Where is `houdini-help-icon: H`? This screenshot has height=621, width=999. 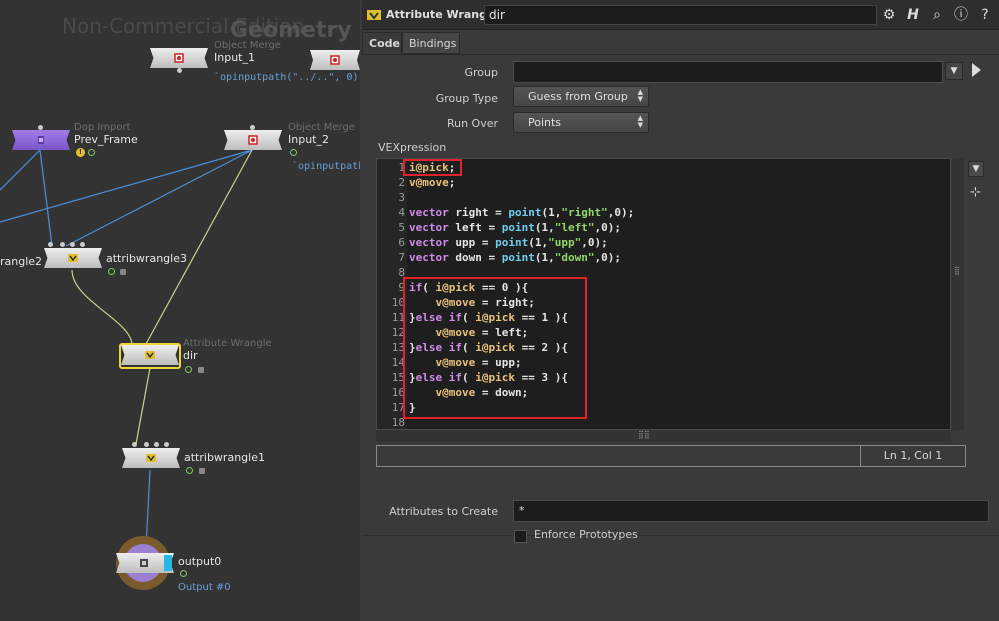 houdini-help-icon: H is located at coordinates (913, 15).